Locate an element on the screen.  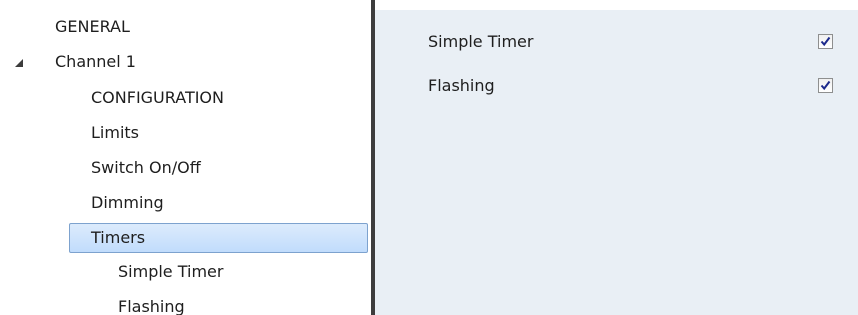
tree-item-general: GENERAL is located at coordinates (92, 27).